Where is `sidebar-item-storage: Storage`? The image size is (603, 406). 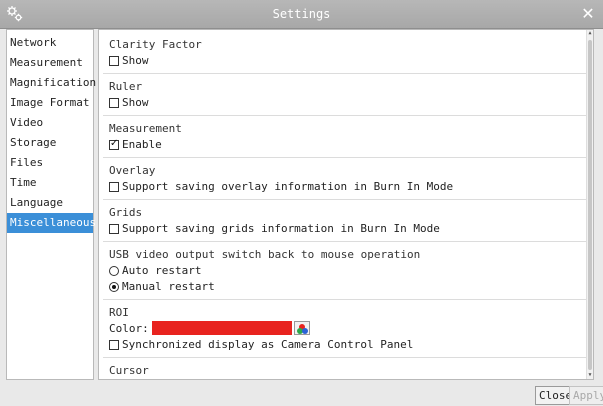 sidebar-item-storage: Storage is located at coordinates (50, 143).